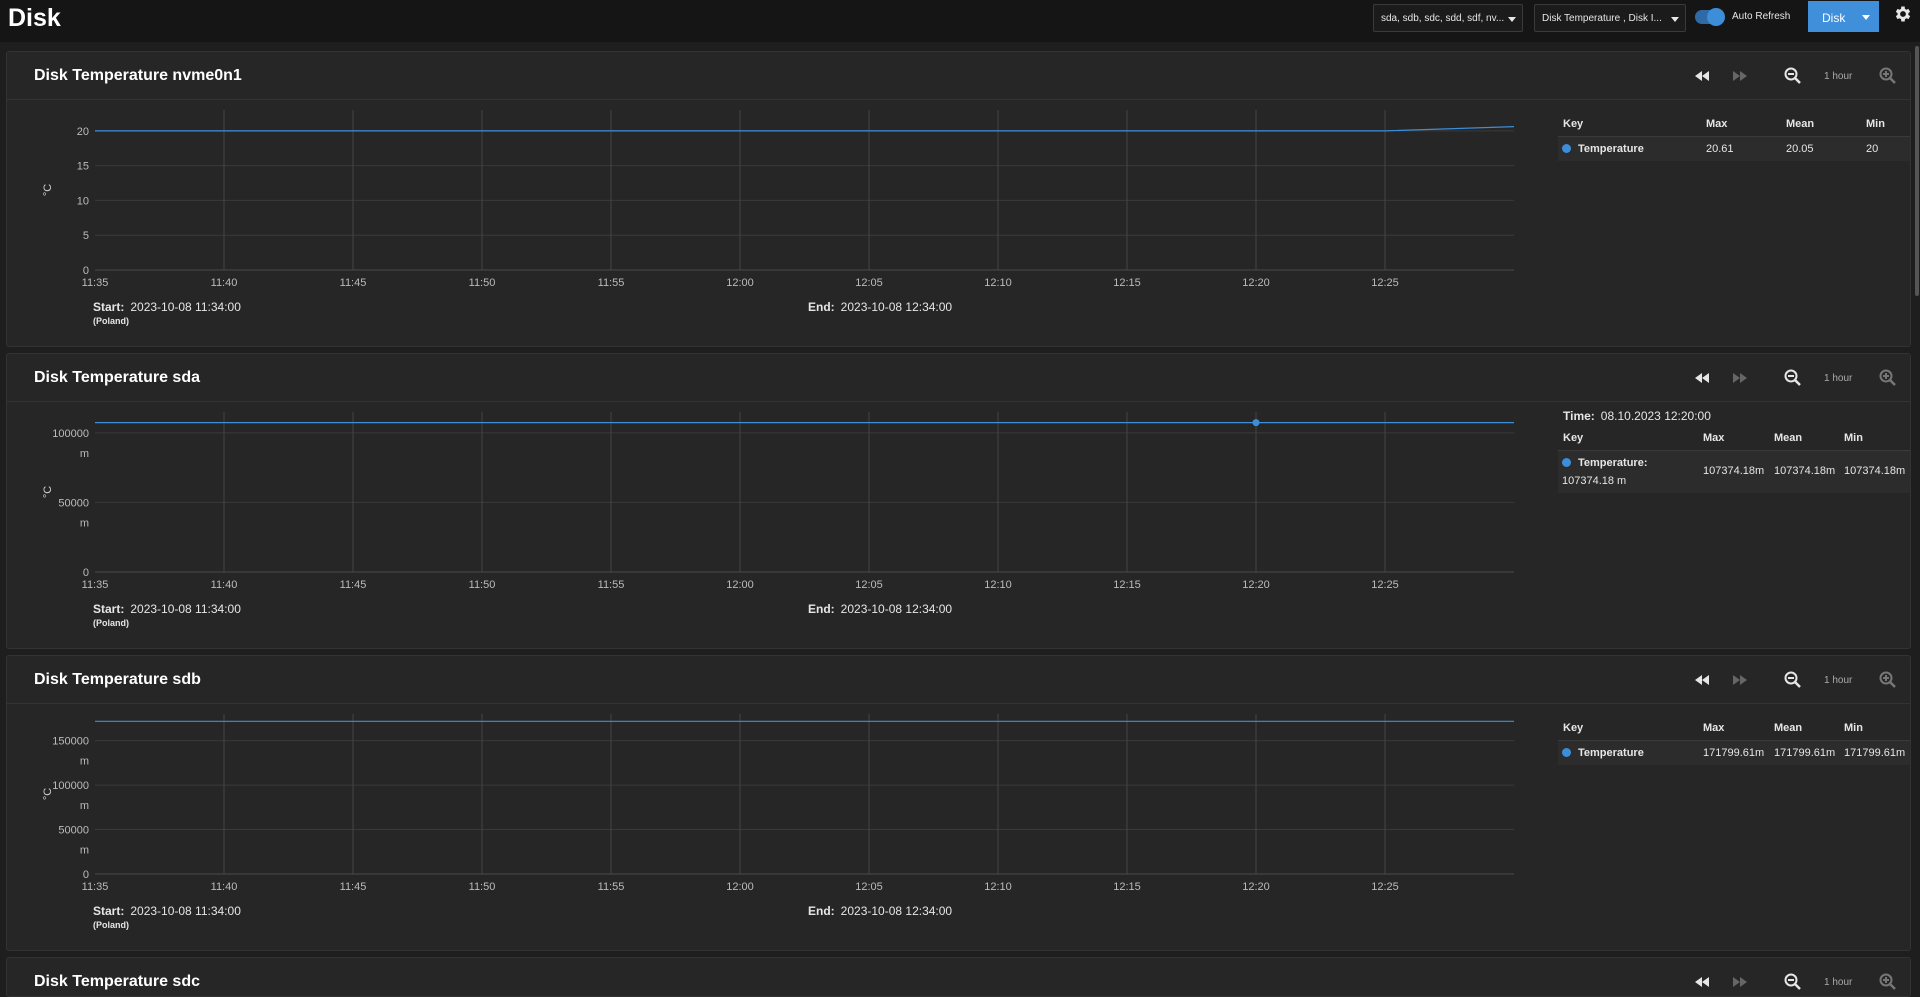 The image size is (1920, 997). Describe the element at coordinates (805, 129) in the screenshot. I see `series-line-temperature` at that location.